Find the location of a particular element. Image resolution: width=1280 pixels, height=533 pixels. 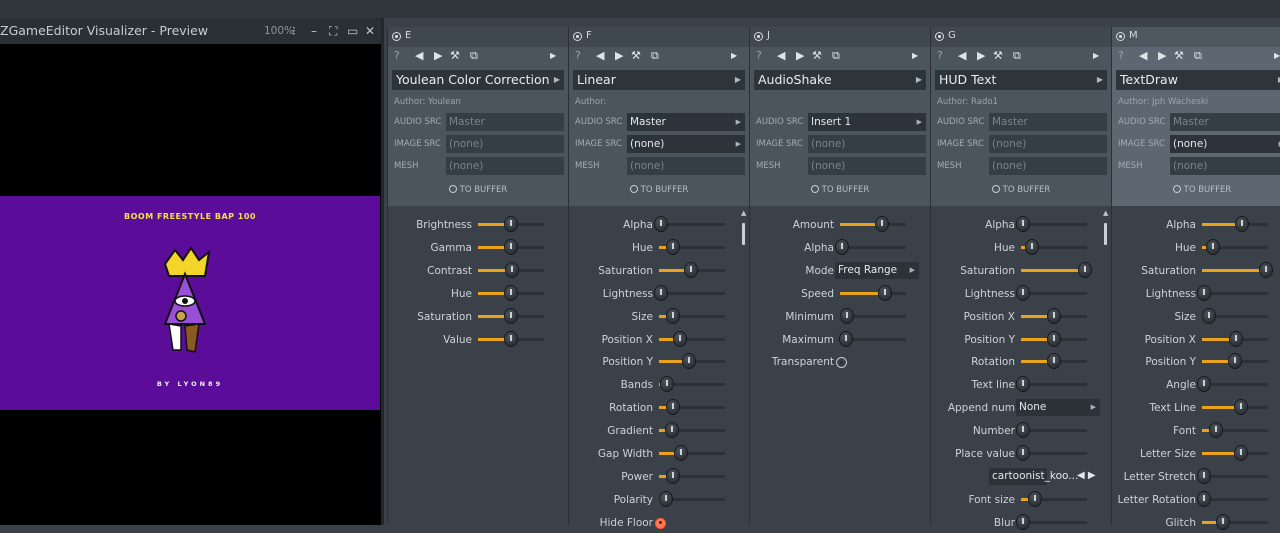

zoom-arrows-icon: ⁝ is located at coordinates (294, 31).